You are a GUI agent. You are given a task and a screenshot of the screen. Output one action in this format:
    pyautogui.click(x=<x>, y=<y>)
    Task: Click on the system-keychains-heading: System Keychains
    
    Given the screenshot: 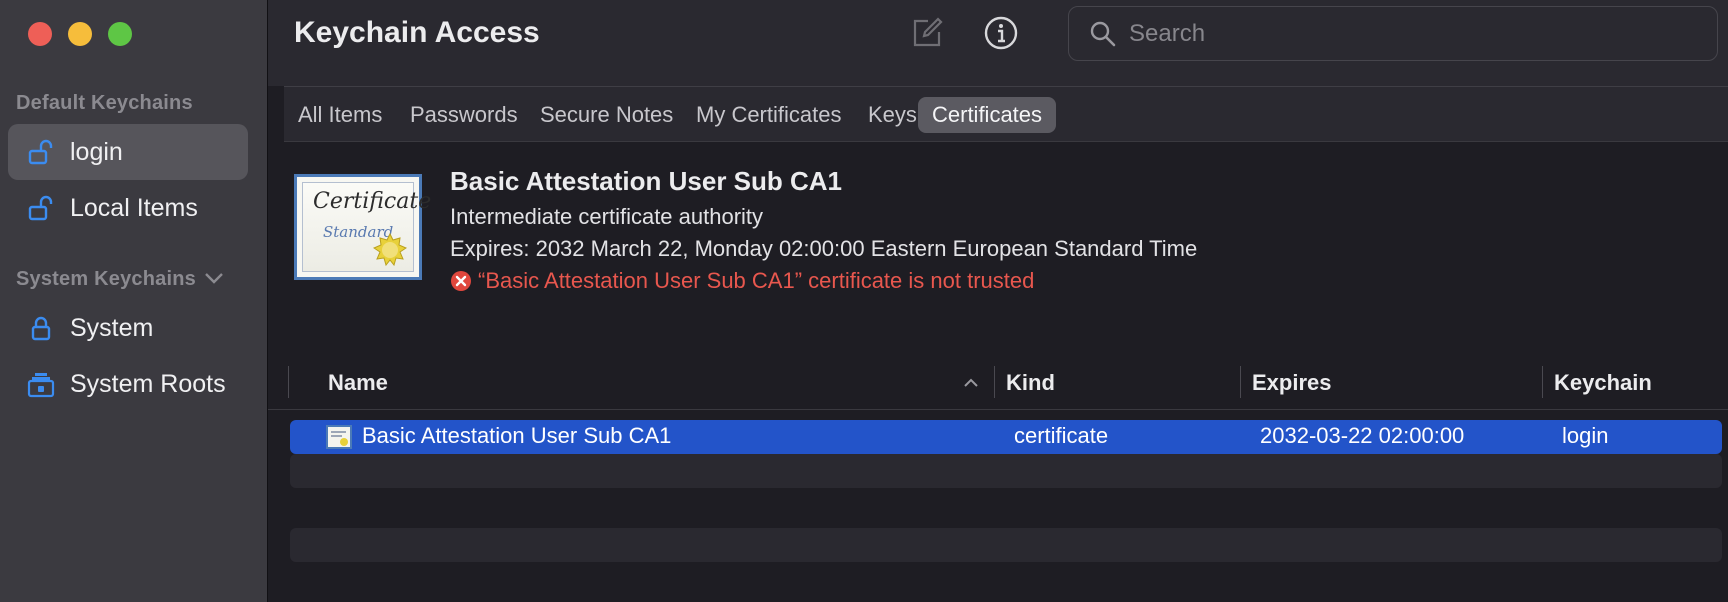 What is the action you would take?
    pyautogui.click(x=120, y=279)
    